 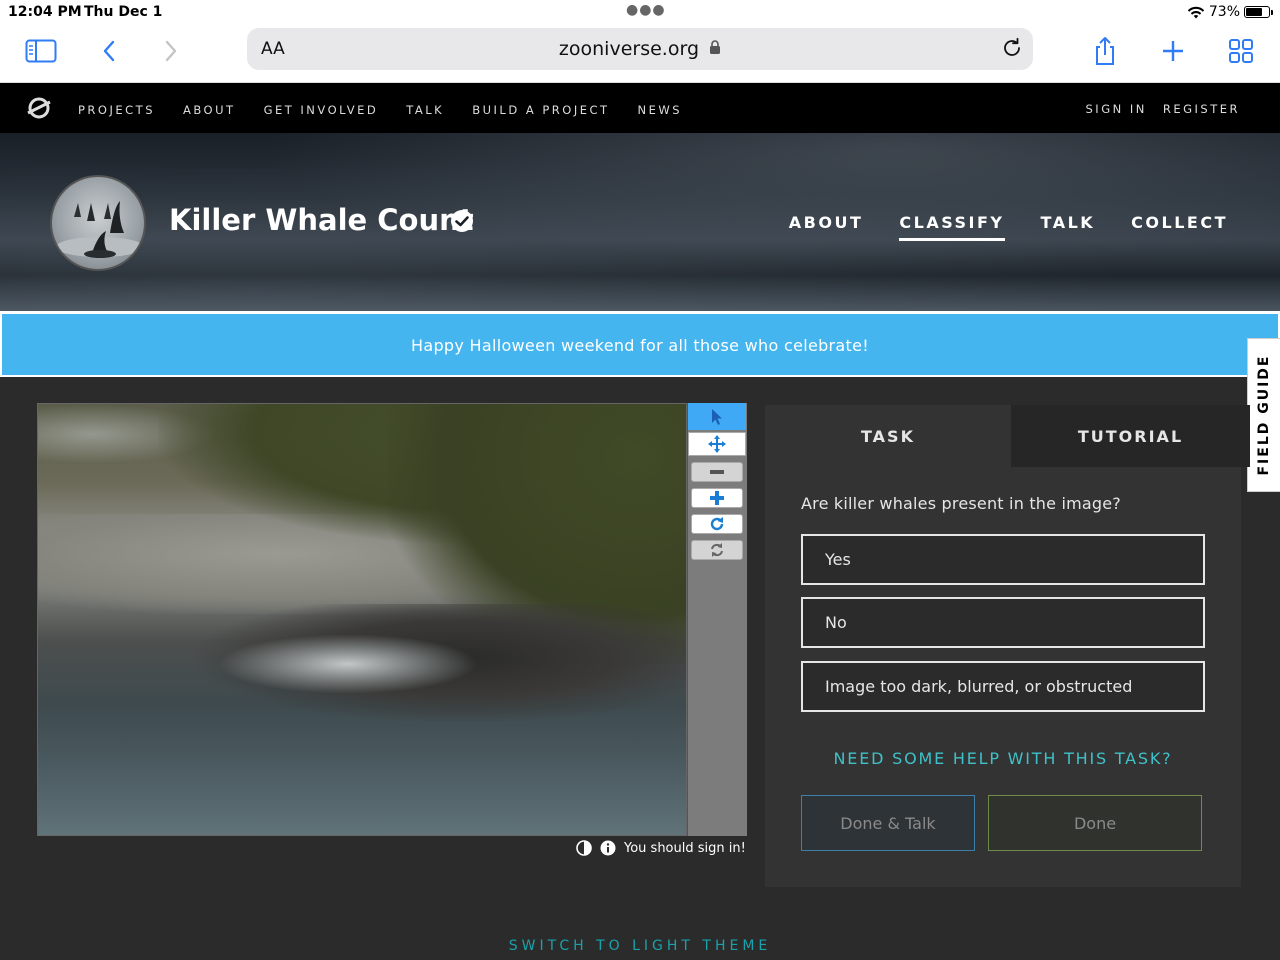 What do you see at coordinates (1196, 12) in the screenshot?
I see `wifi-icon` at bounding box center [1196, 12].